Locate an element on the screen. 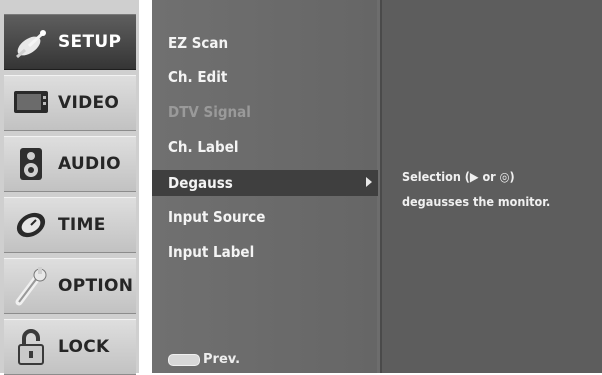  sidebar-item-lock: LOCK is located at coordinates (70, 347).